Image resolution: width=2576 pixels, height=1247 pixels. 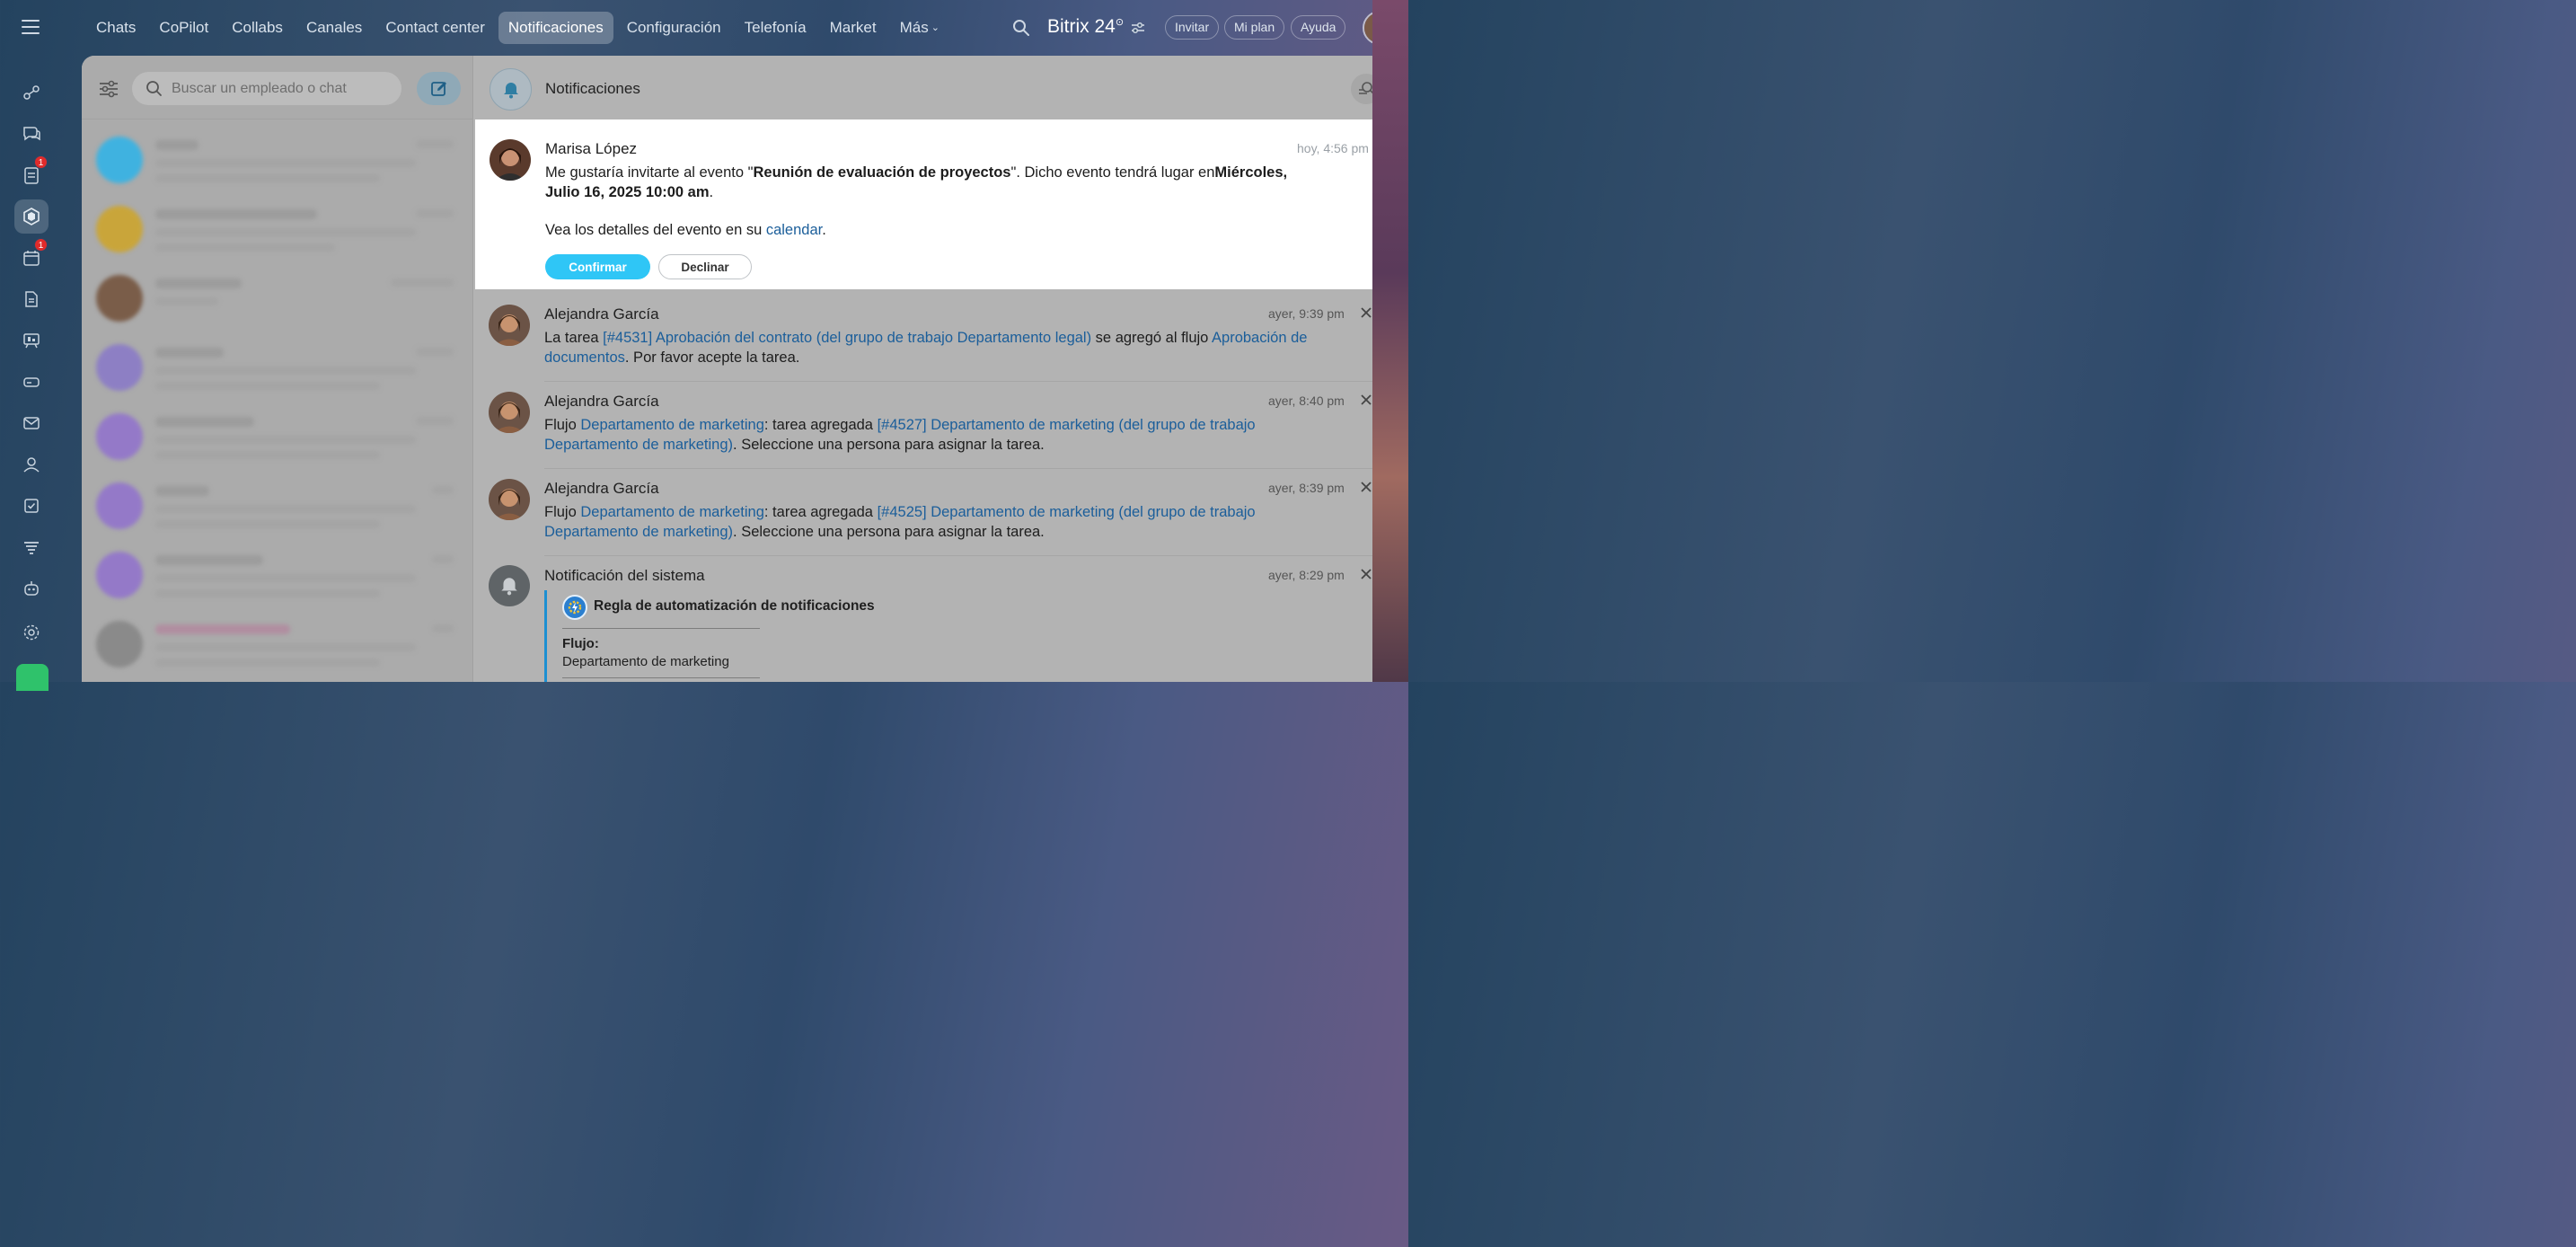 I want to click on rail-contacts, so click(x=31, y=465).